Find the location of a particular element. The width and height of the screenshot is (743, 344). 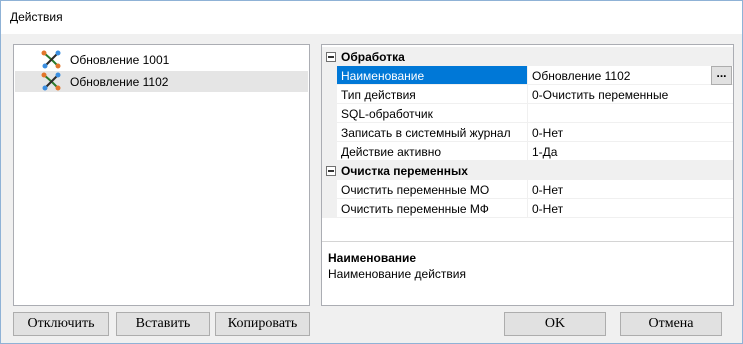

property-name: Наименование is located at coordinates (383, 76).